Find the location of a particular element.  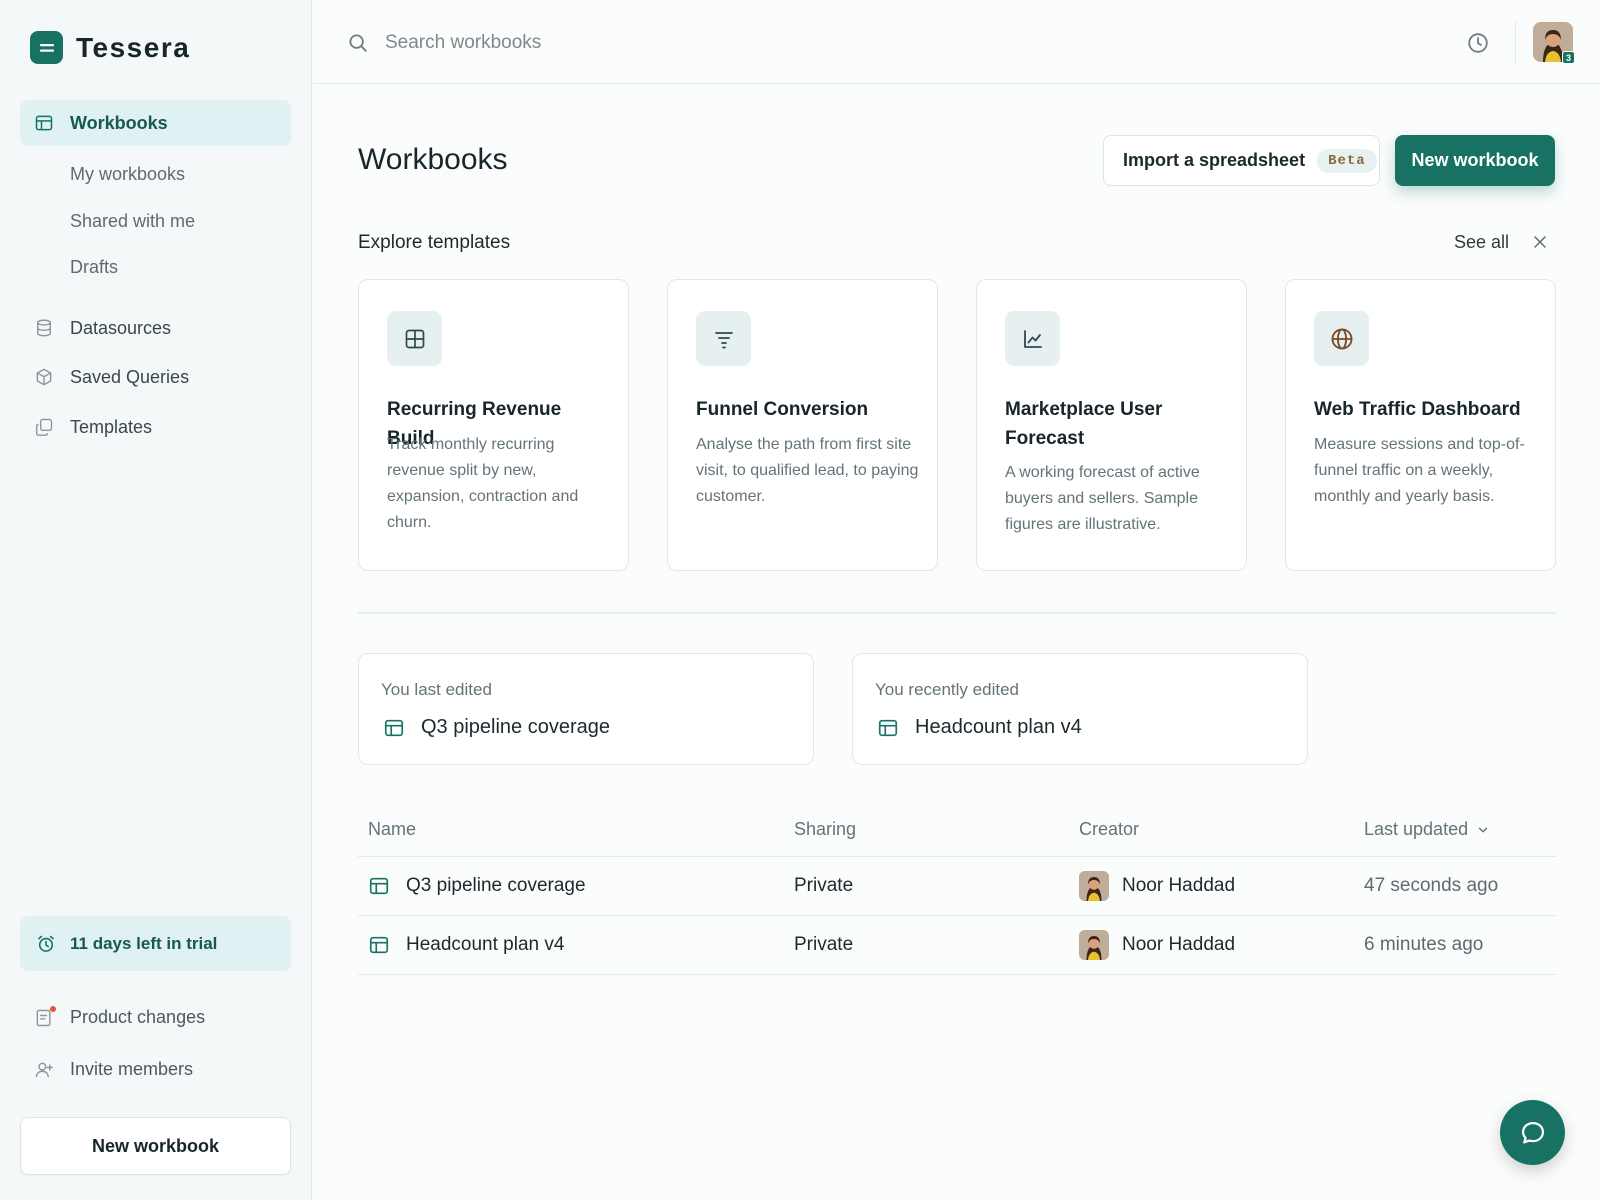

alarm-clock-icon is located at coordinates (46, 943).